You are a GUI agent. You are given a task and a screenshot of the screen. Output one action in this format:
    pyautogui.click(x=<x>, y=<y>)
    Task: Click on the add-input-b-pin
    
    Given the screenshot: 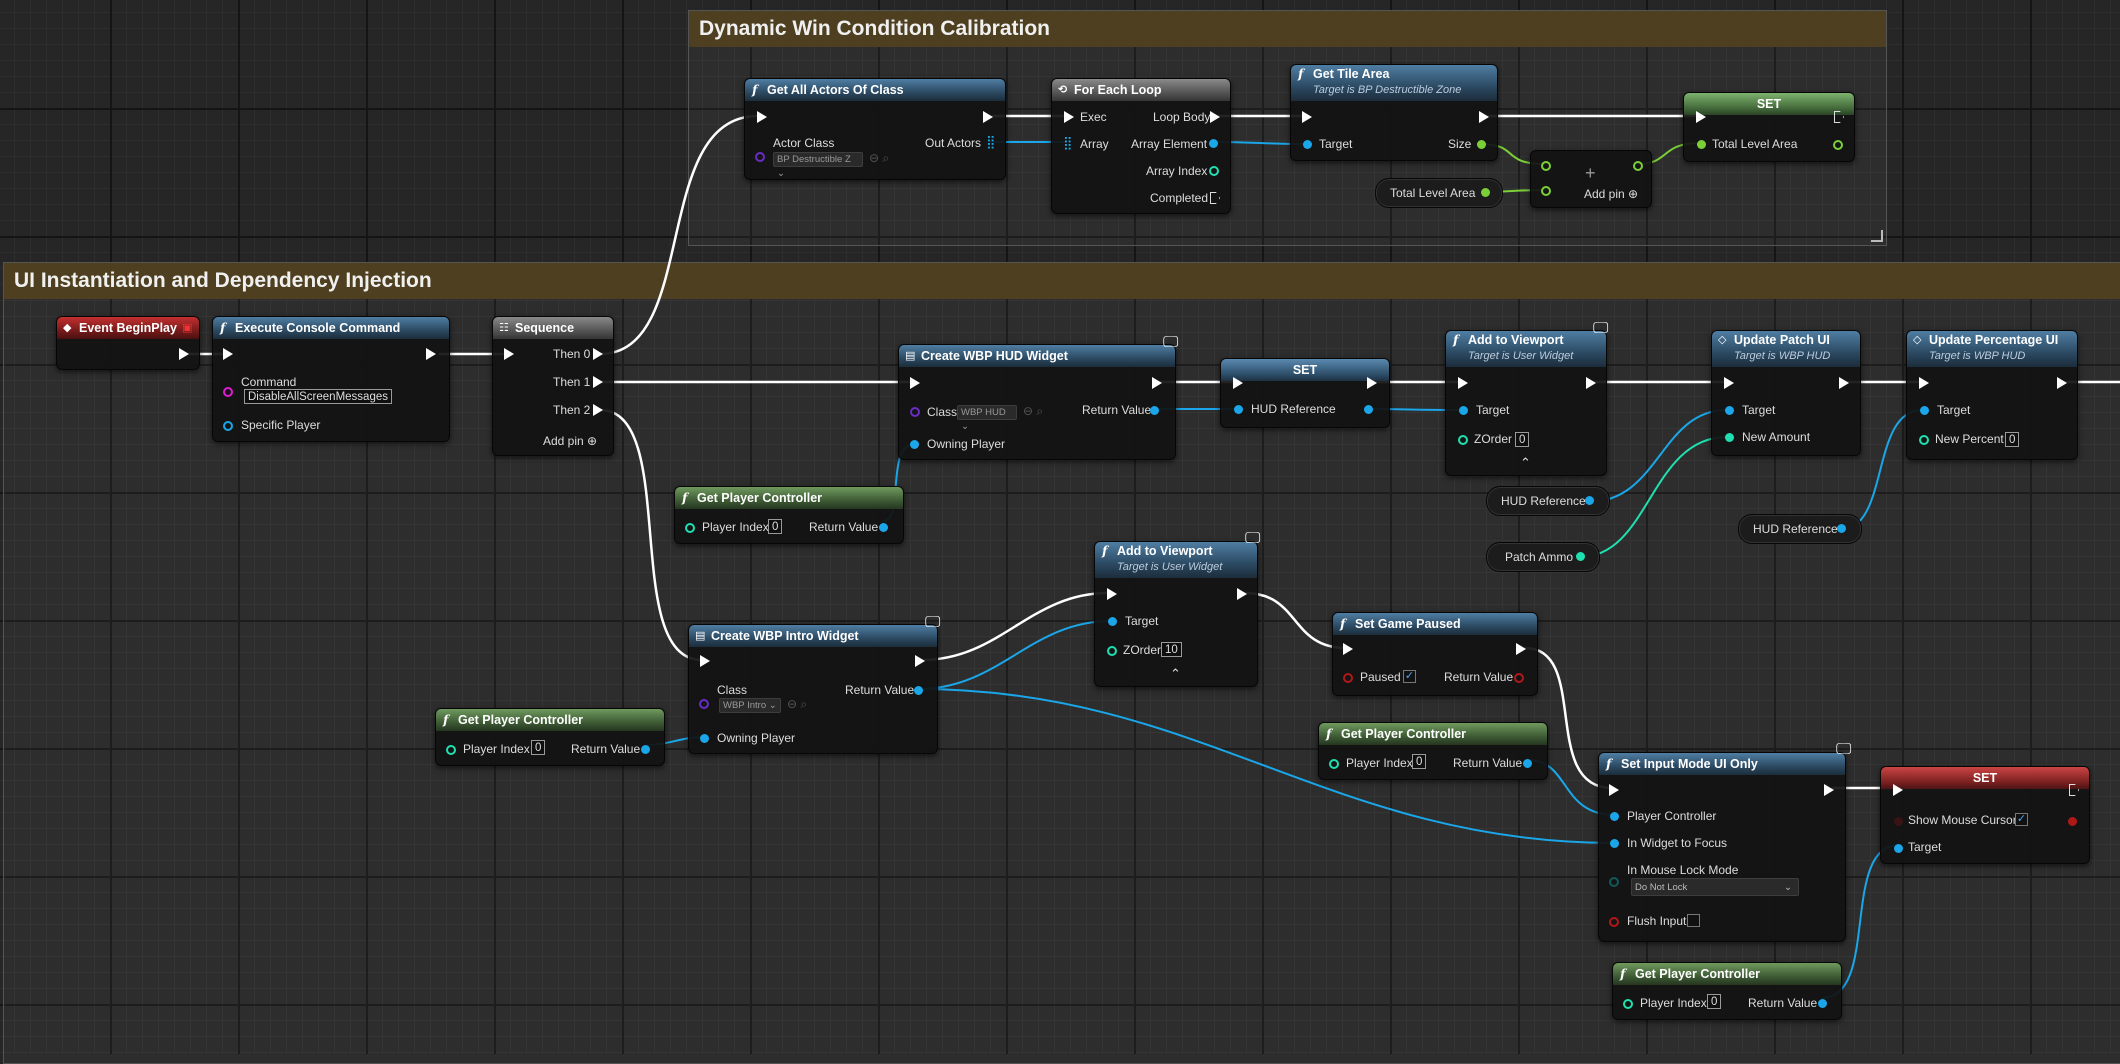 What is the action you would take?
    pyautogui.click(x=1546, y=191)
    